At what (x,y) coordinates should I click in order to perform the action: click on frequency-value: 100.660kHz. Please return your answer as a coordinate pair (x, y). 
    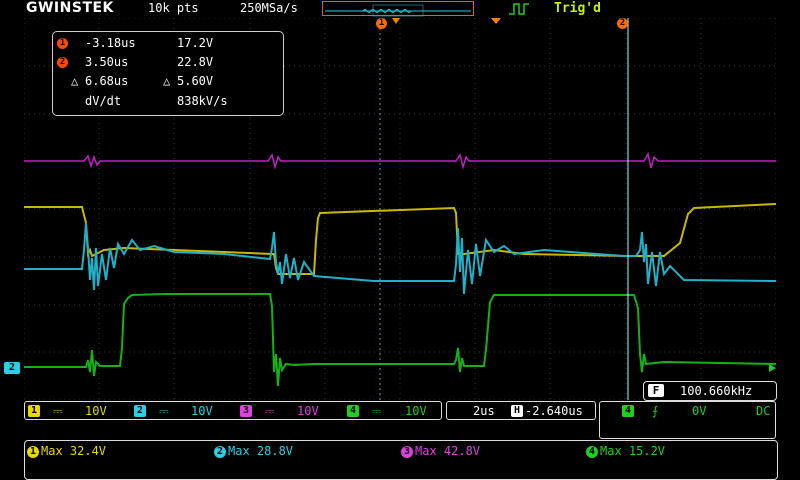
    Looking at the image, I should click on (716, 391).